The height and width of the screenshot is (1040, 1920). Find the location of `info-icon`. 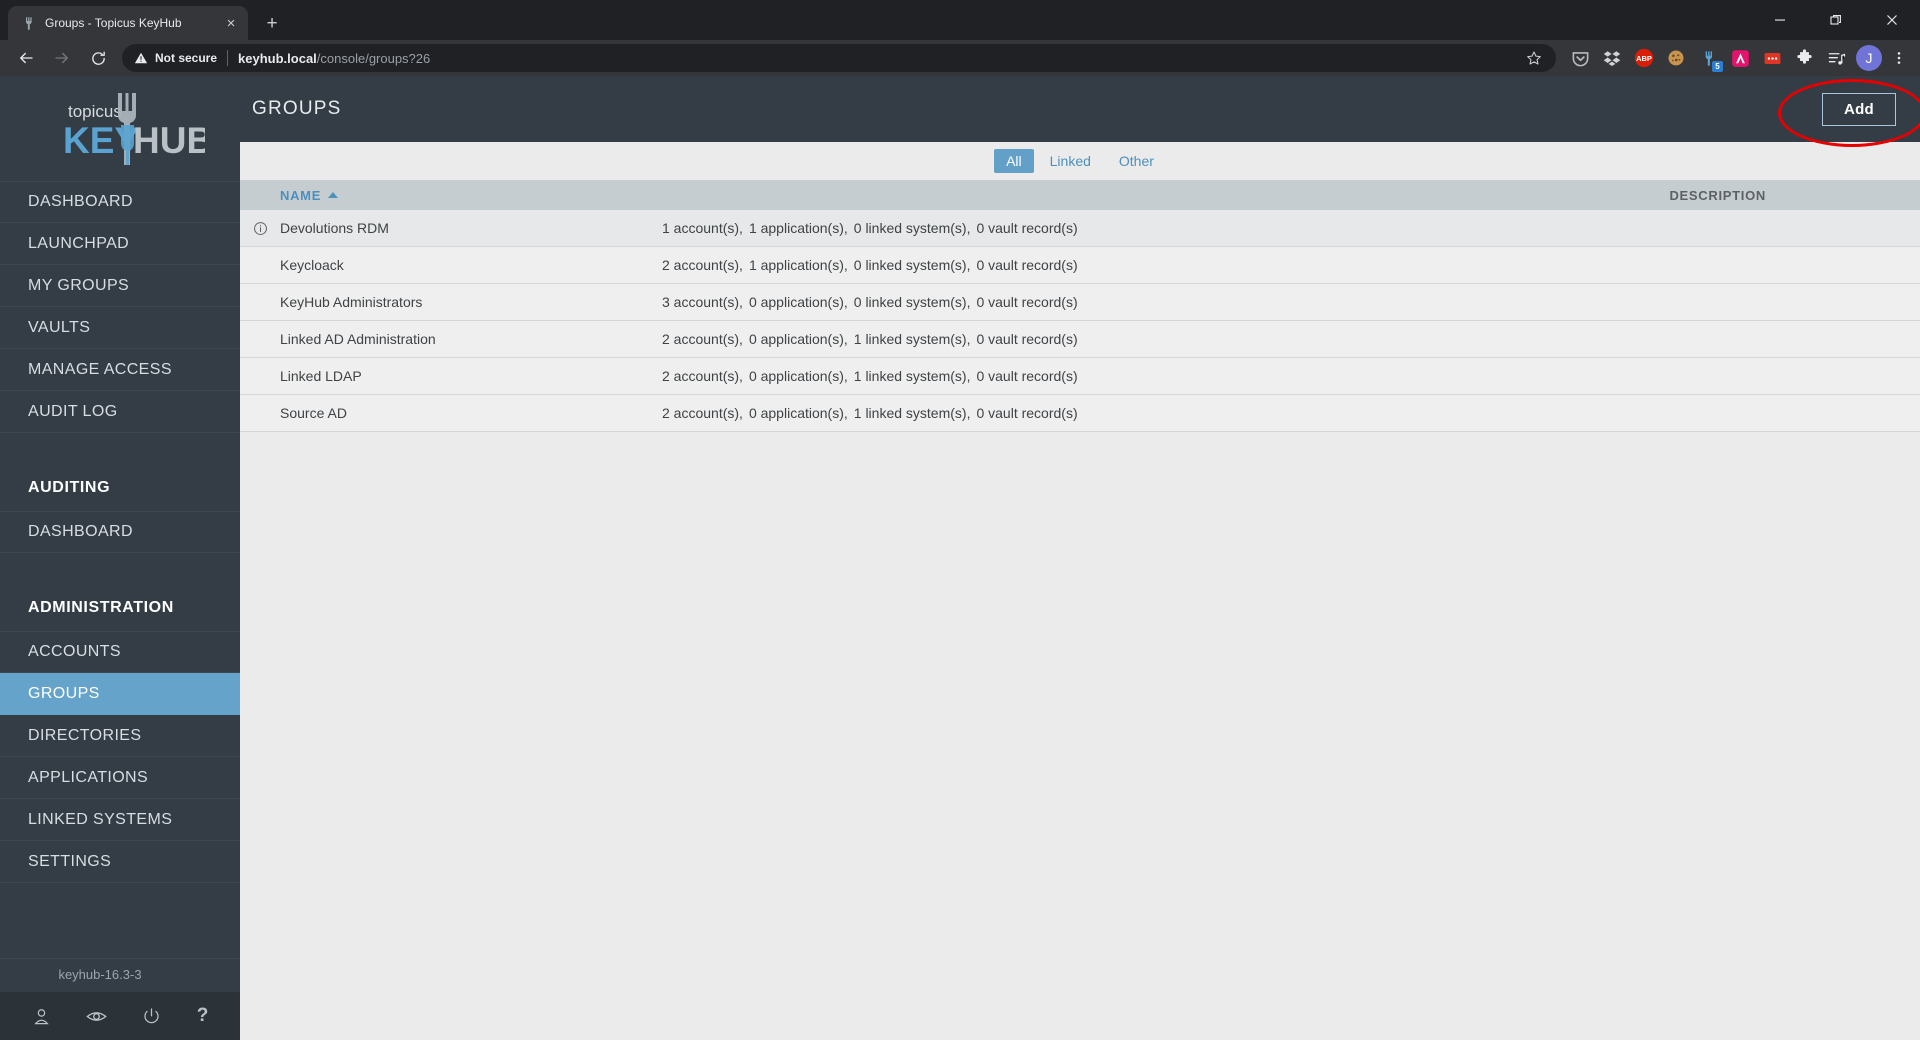

info-icon is located at coordinates (260, 228).